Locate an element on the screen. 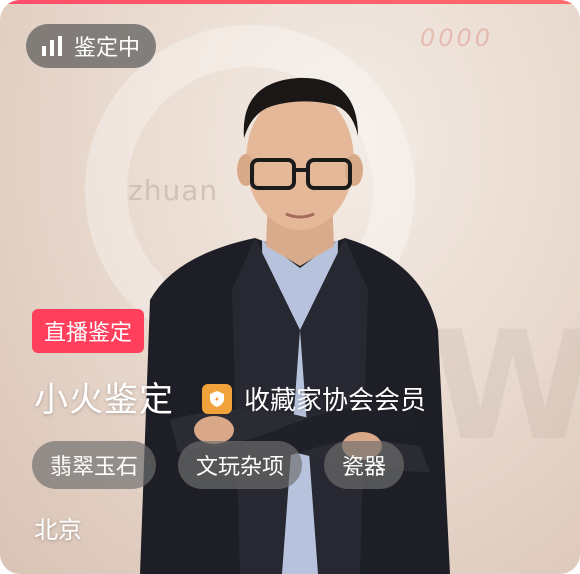  expert-location: 北京 is located at coordinates (58, 530).